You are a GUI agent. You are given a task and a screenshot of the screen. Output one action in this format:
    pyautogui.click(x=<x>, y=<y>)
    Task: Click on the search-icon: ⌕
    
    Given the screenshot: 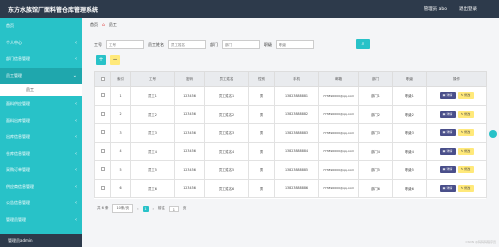 What is the action you would take?
    pyautogui.click(x=363, y=44)
    